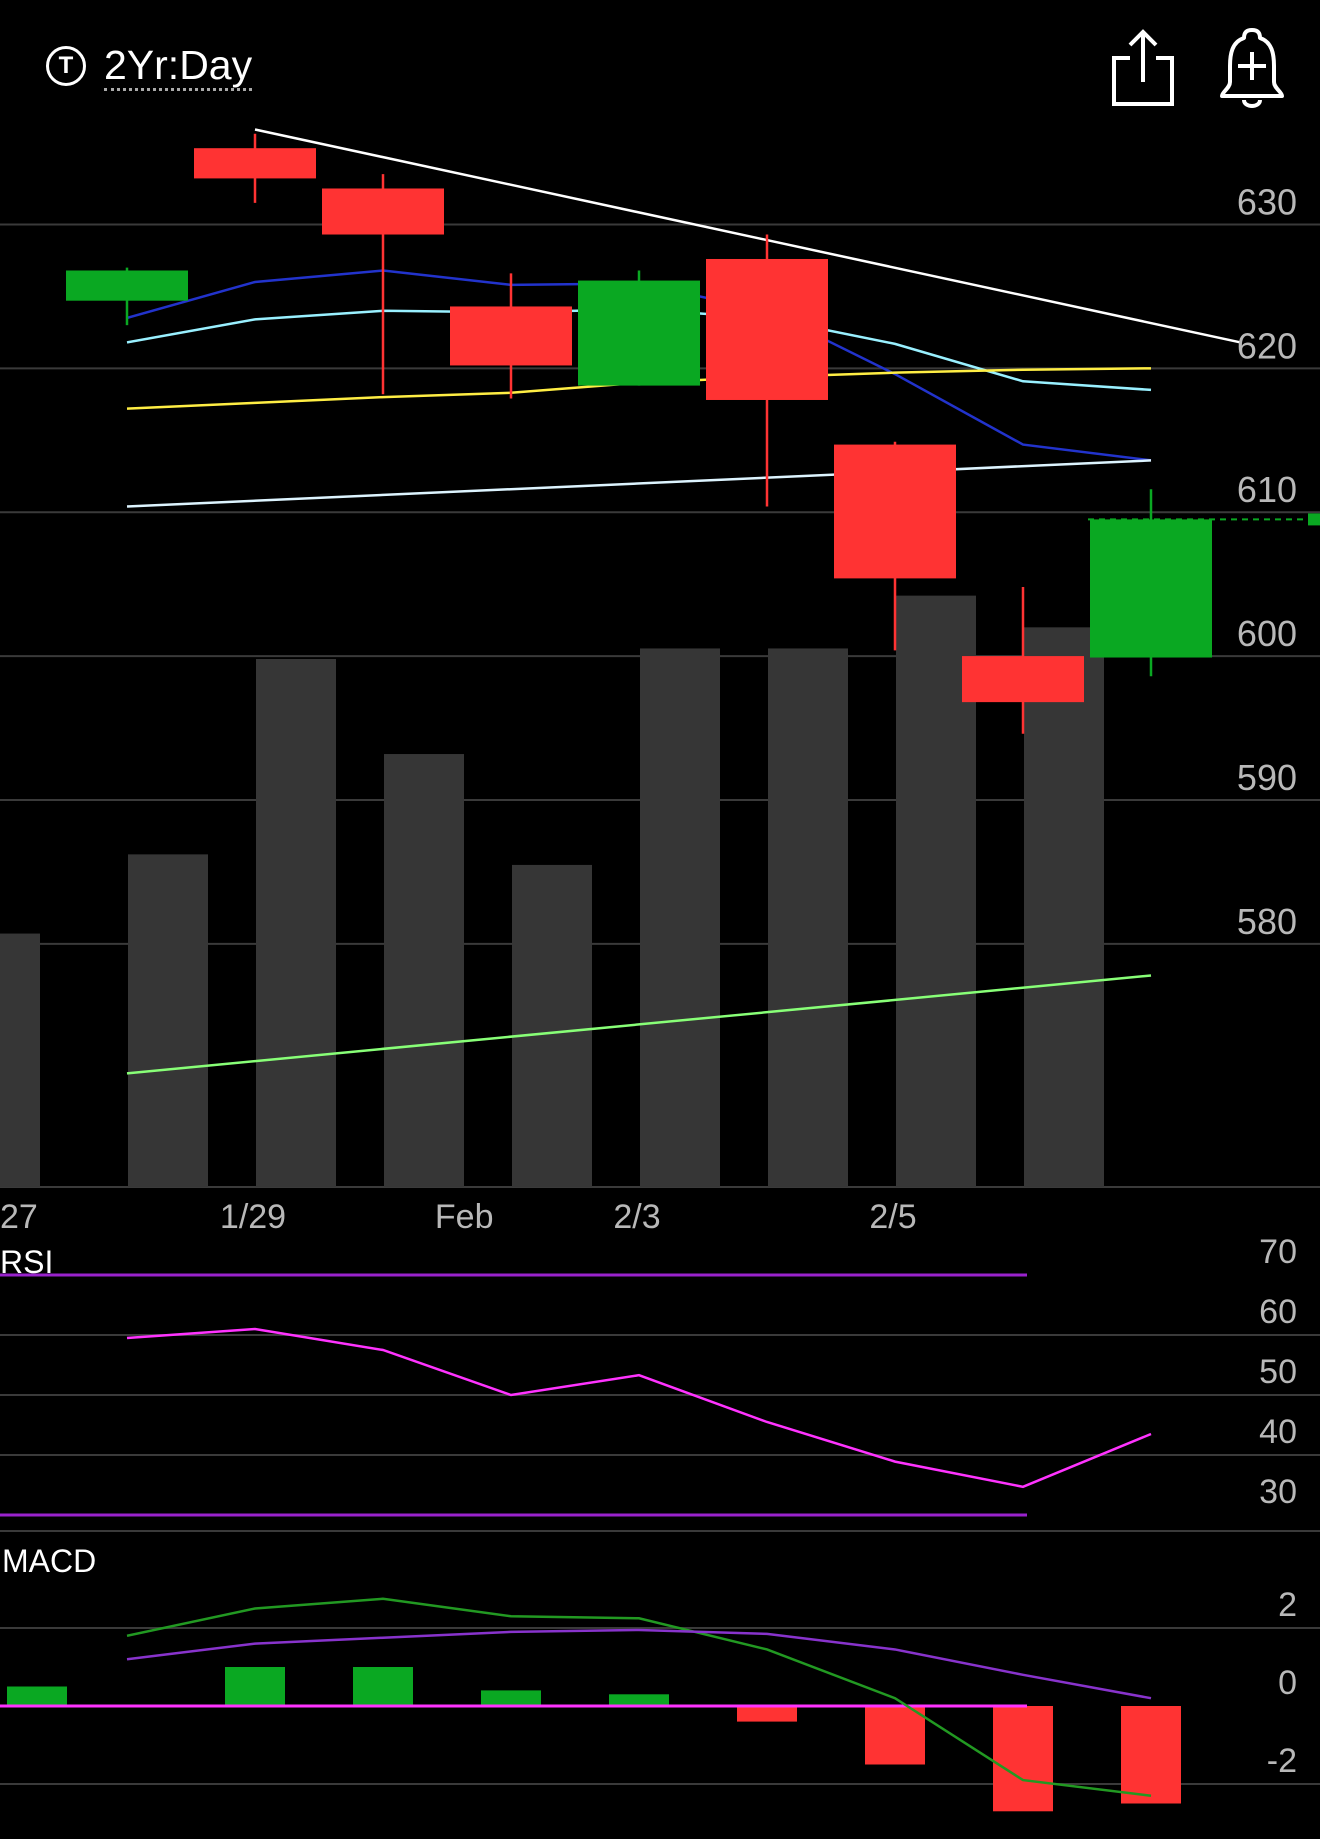  Describe the element at coordinates (1267, 561) in the screenshot. I see `price-axis-labels: 630 620 610 600 590 580` at that location.